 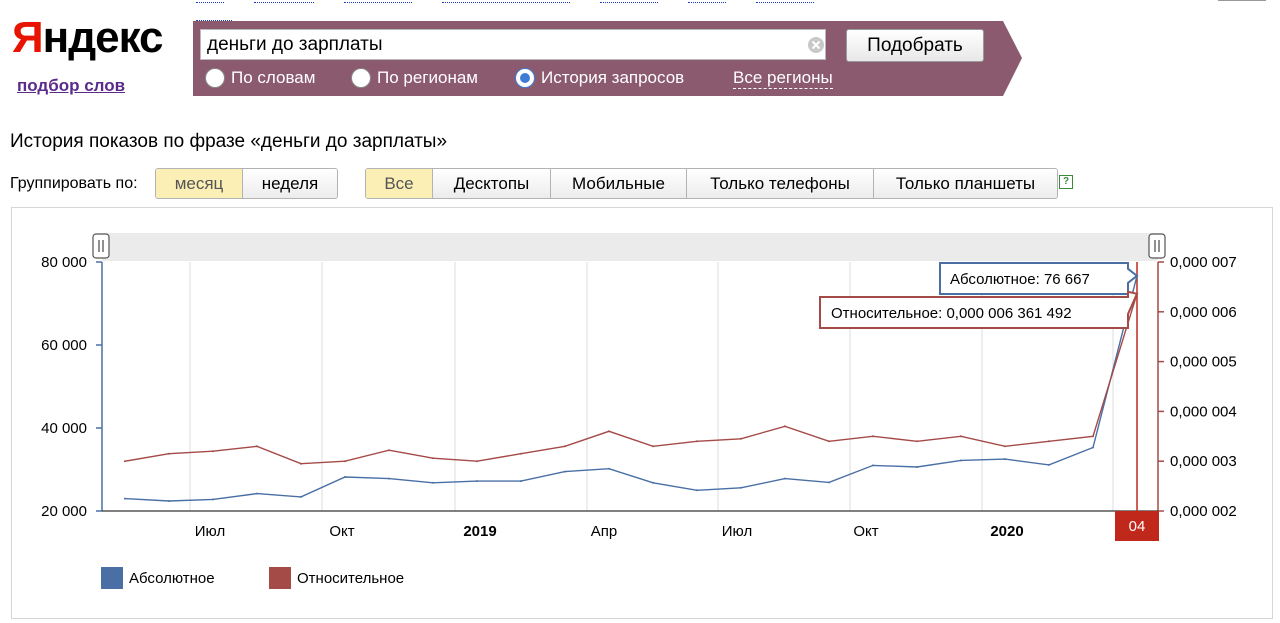 I want to click on left-tick-label: 80 000, so click(x=64, y=262).